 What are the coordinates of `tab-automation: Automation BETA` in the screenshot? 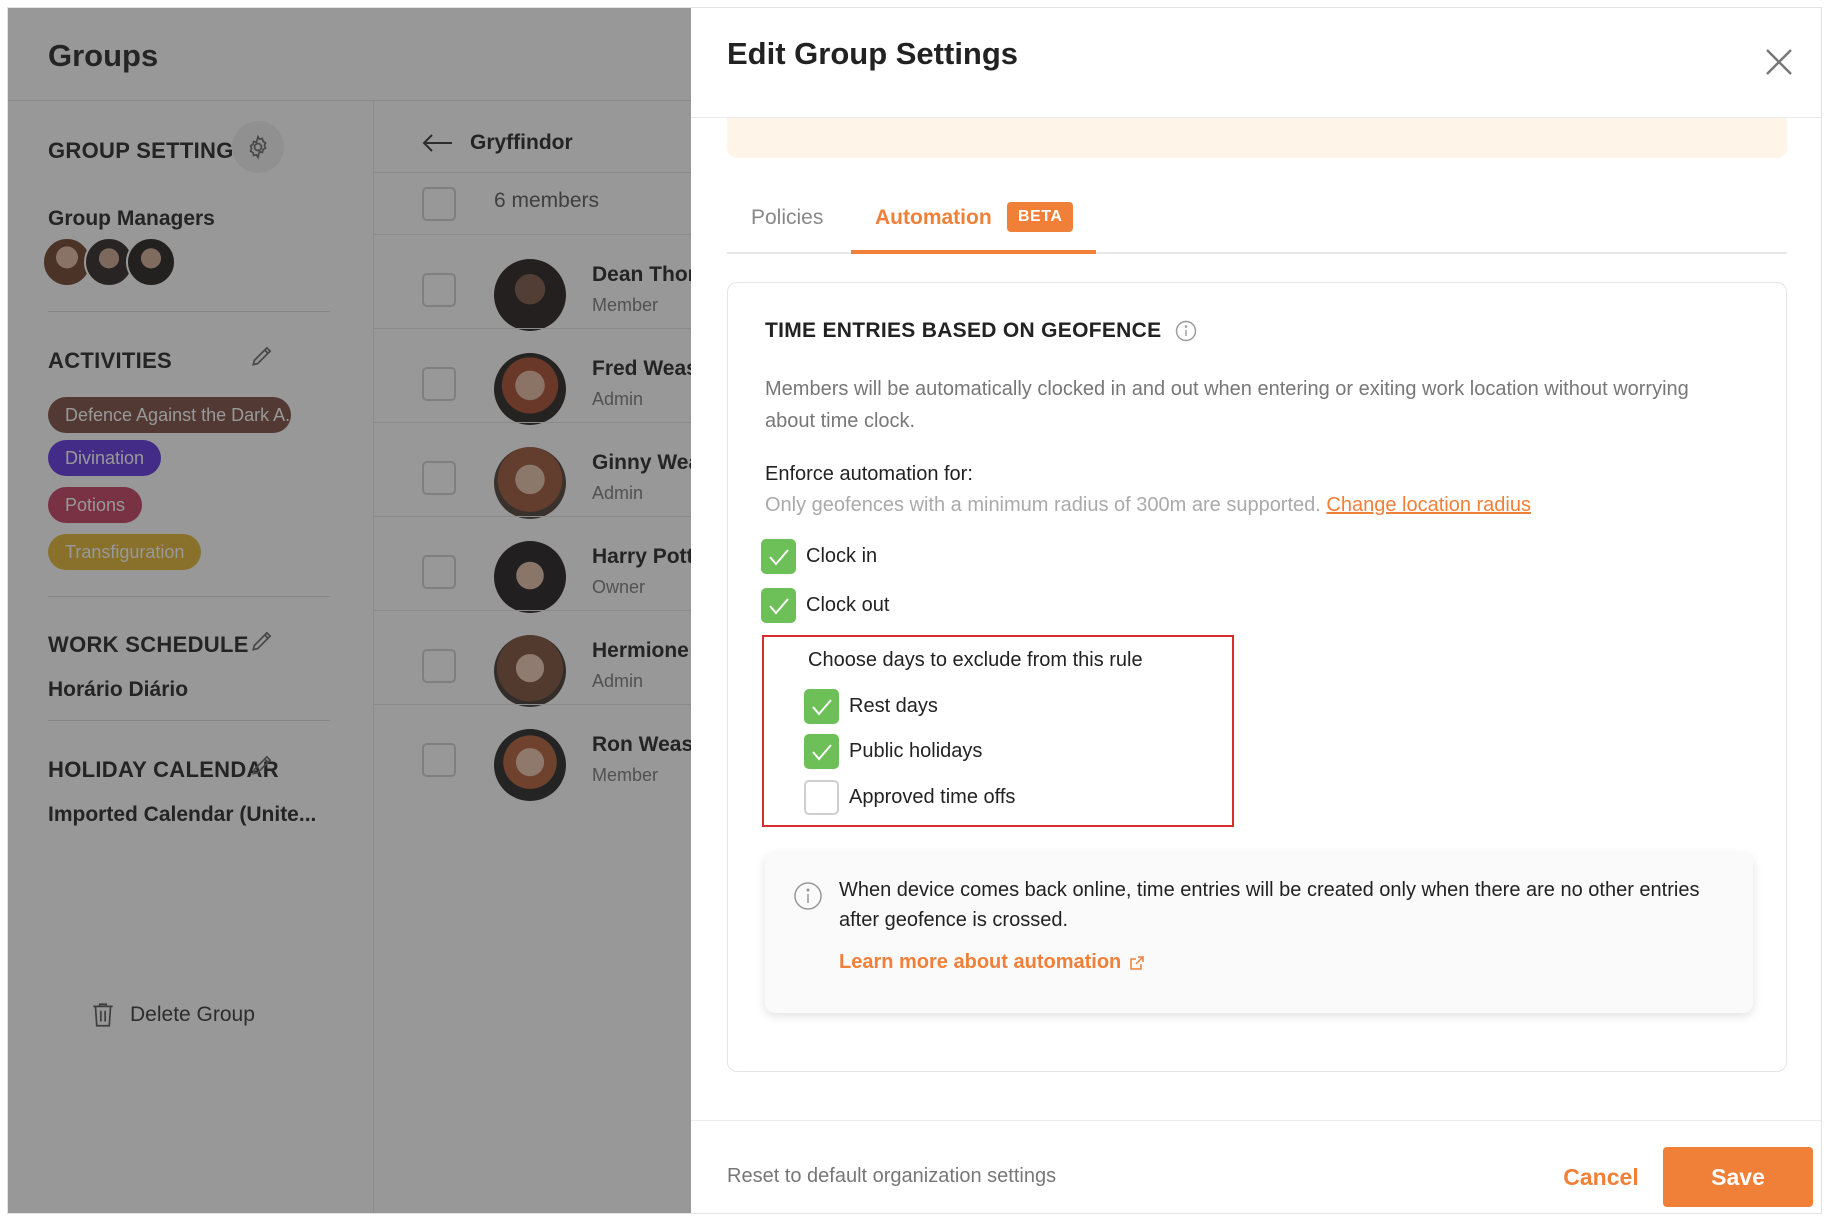 It's located at (973, 226).